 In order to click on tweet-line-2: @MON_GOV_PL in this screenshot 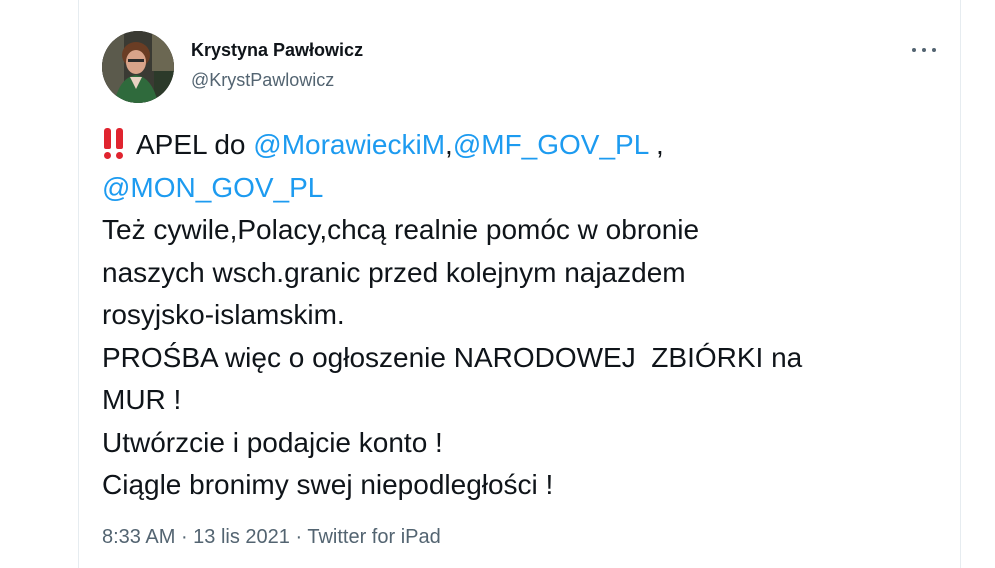, I will do `click(522, 188)`.